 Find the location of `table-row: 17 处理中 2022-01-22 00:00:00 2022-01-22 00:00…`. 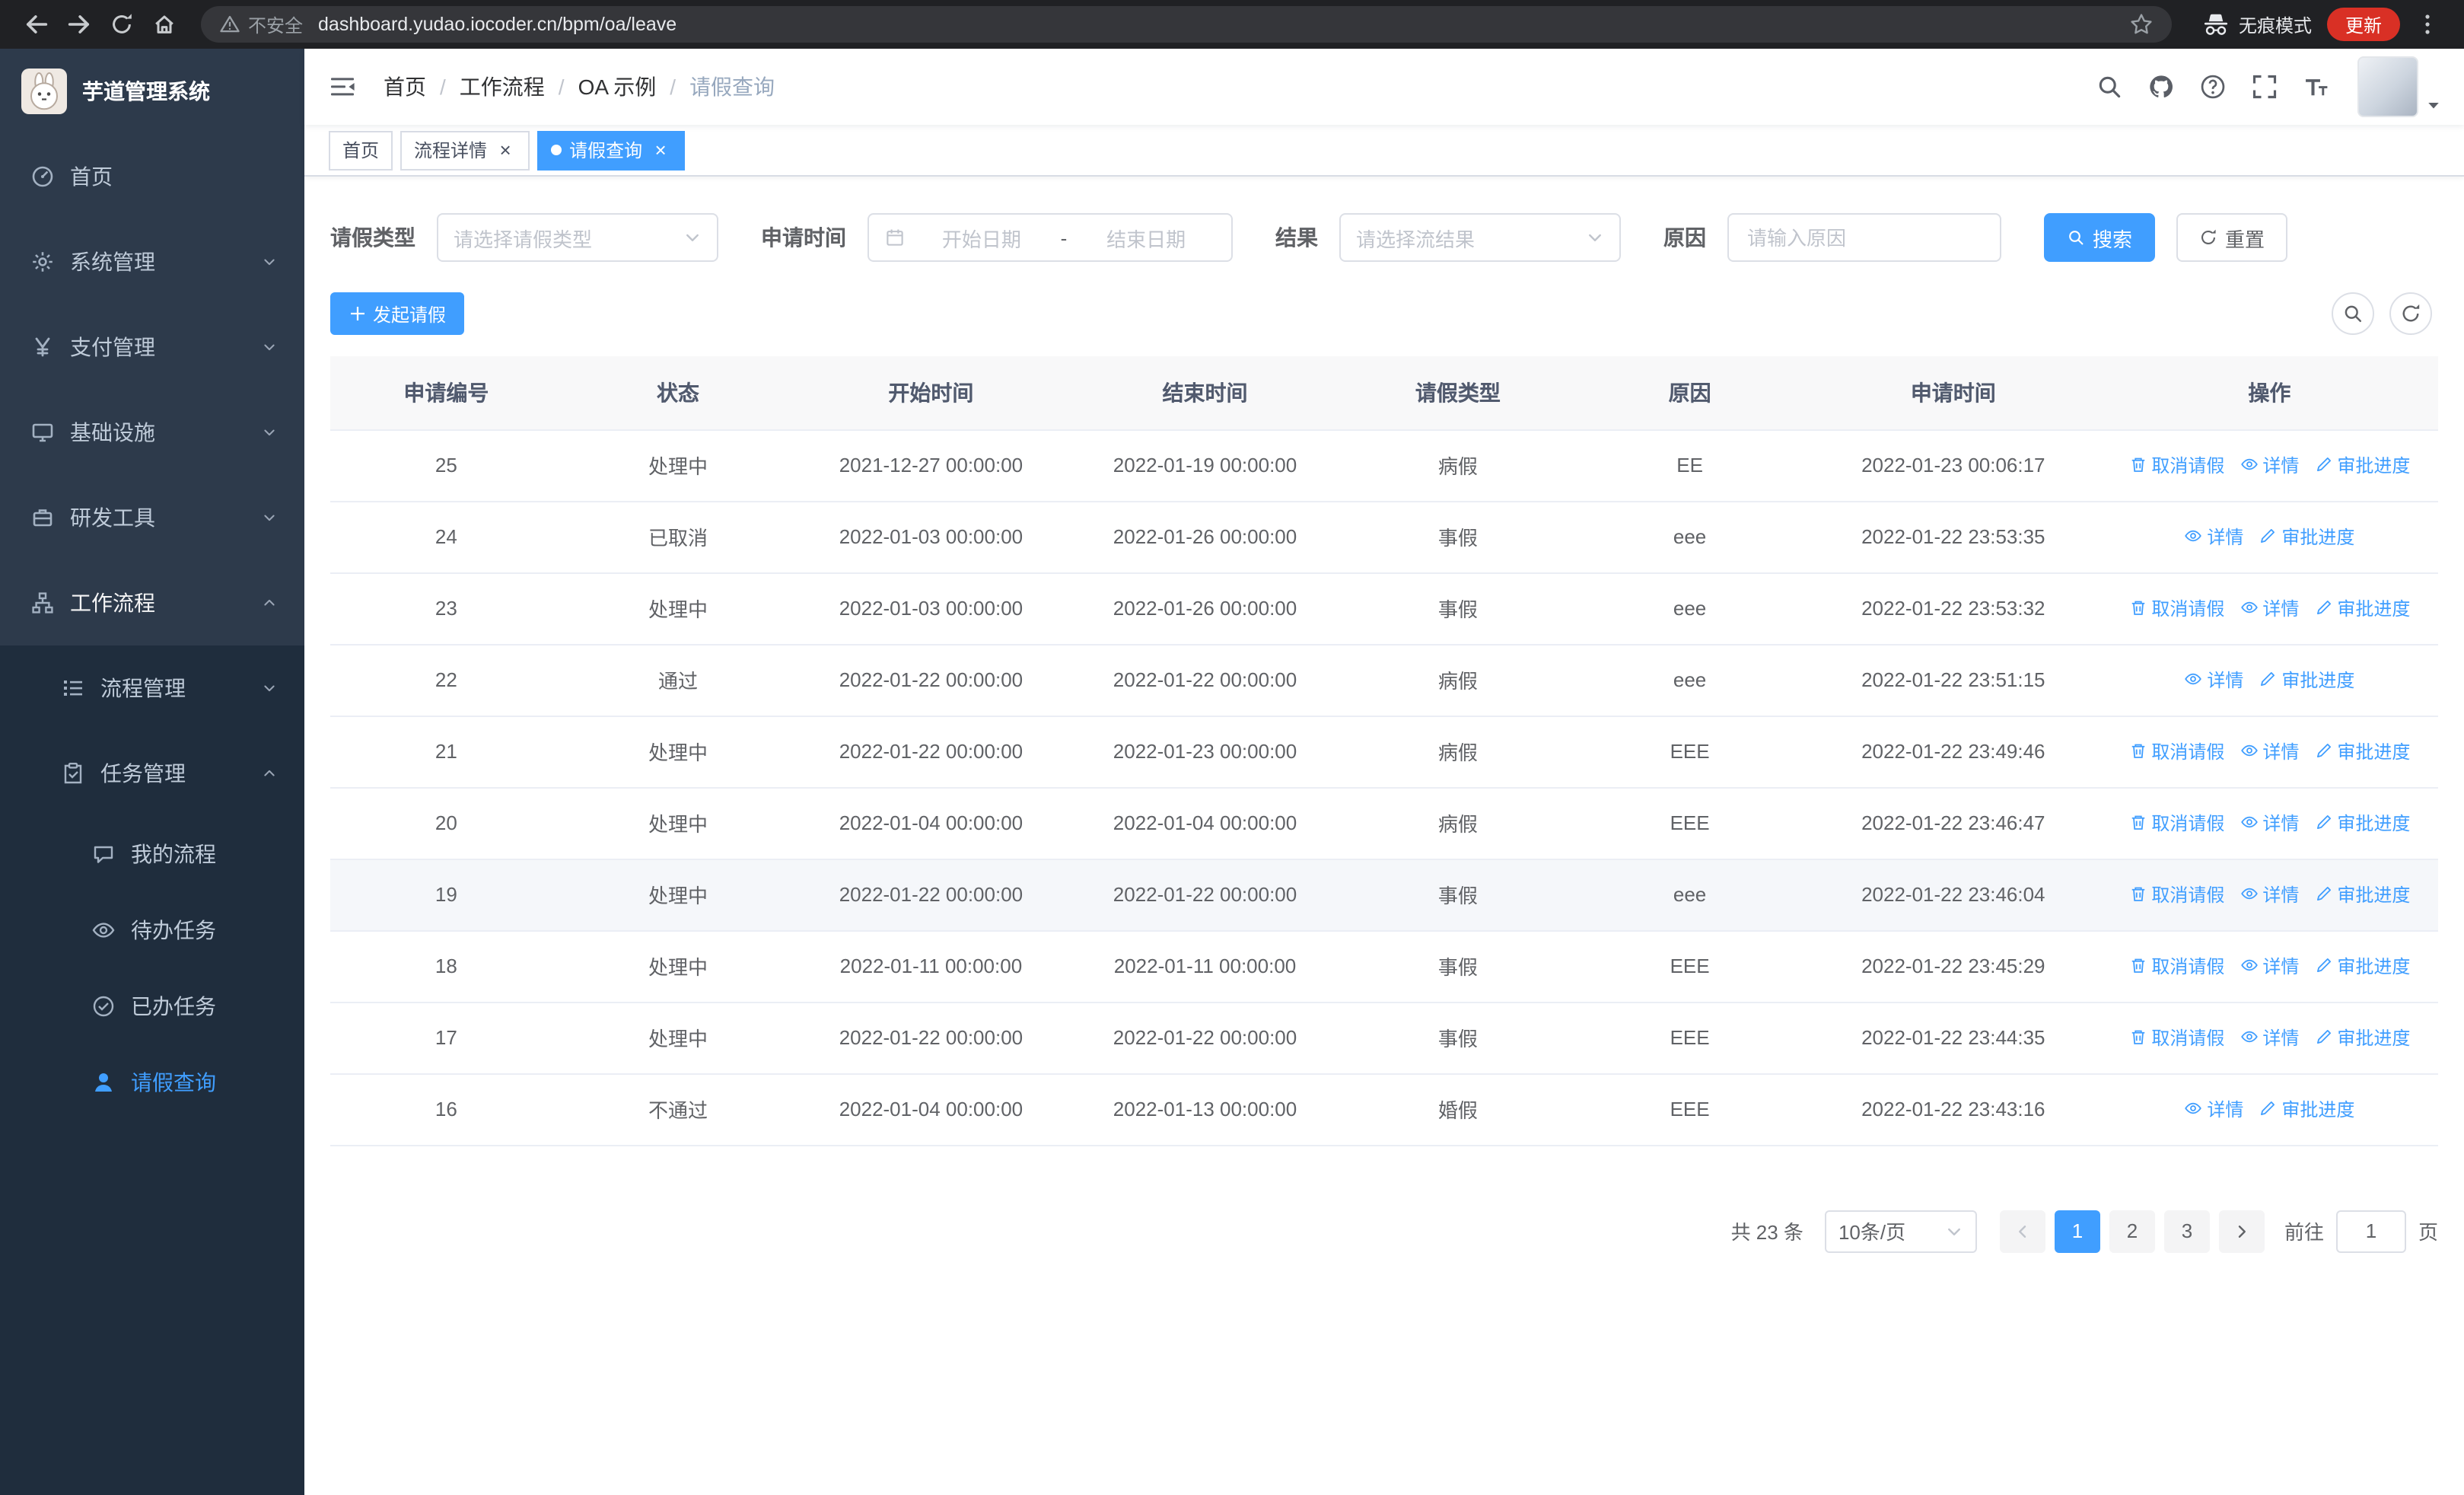

table-row: 17 处理中 2022-01-22 00:00:00 2022-01-22 00:00… is located at coordinates (1384, 1038).